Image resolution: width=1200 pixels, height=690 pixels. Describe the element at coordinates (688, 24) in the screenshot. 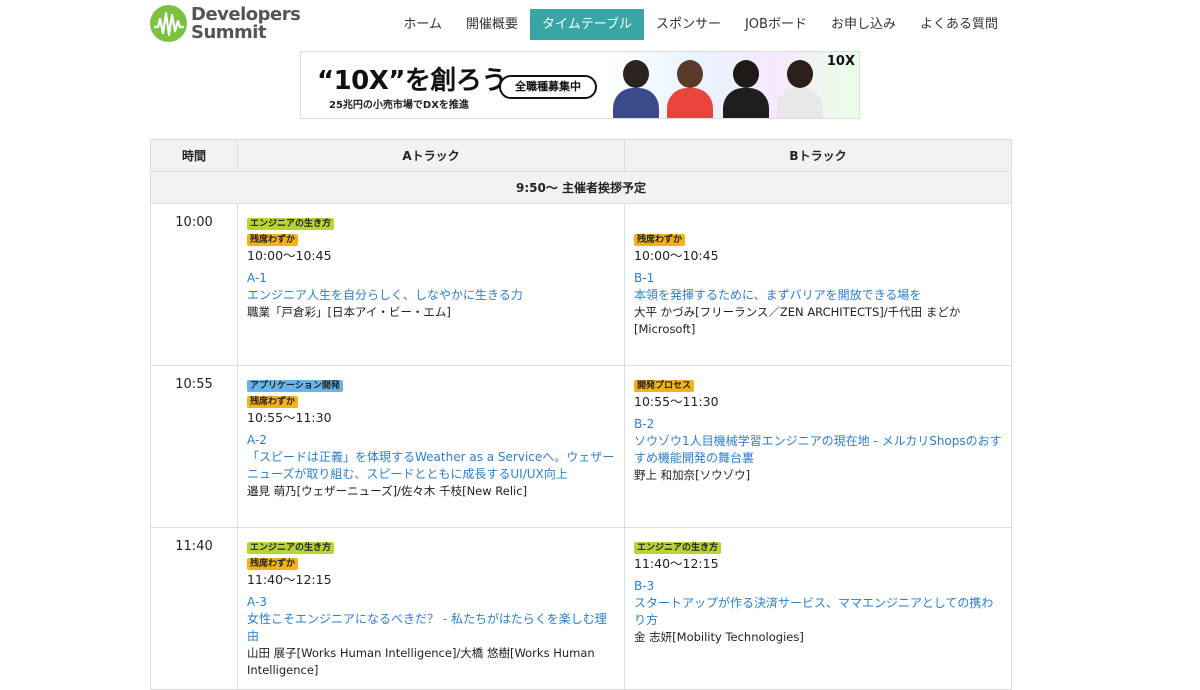

I see `nav-sponsors: スポンサー` at that location.